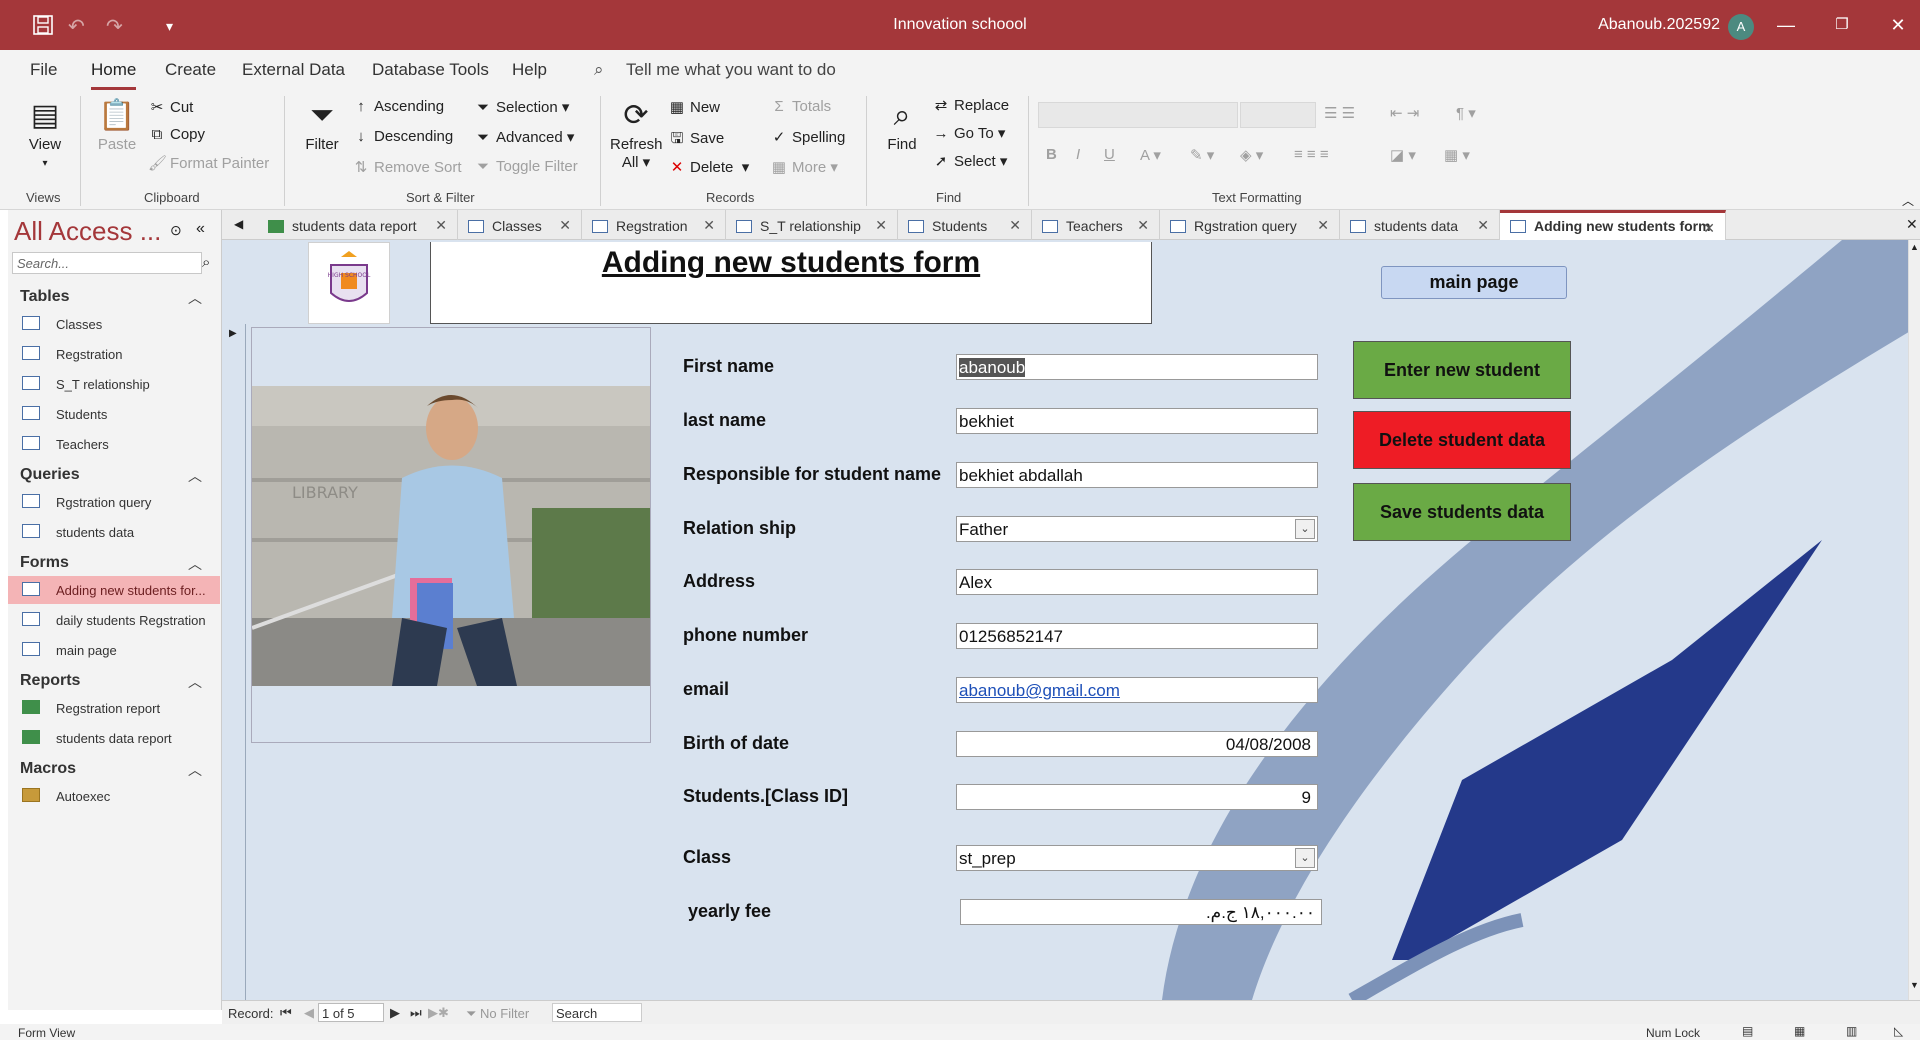  I want to click on first-name-field: abanoub, so click(1137, 367).